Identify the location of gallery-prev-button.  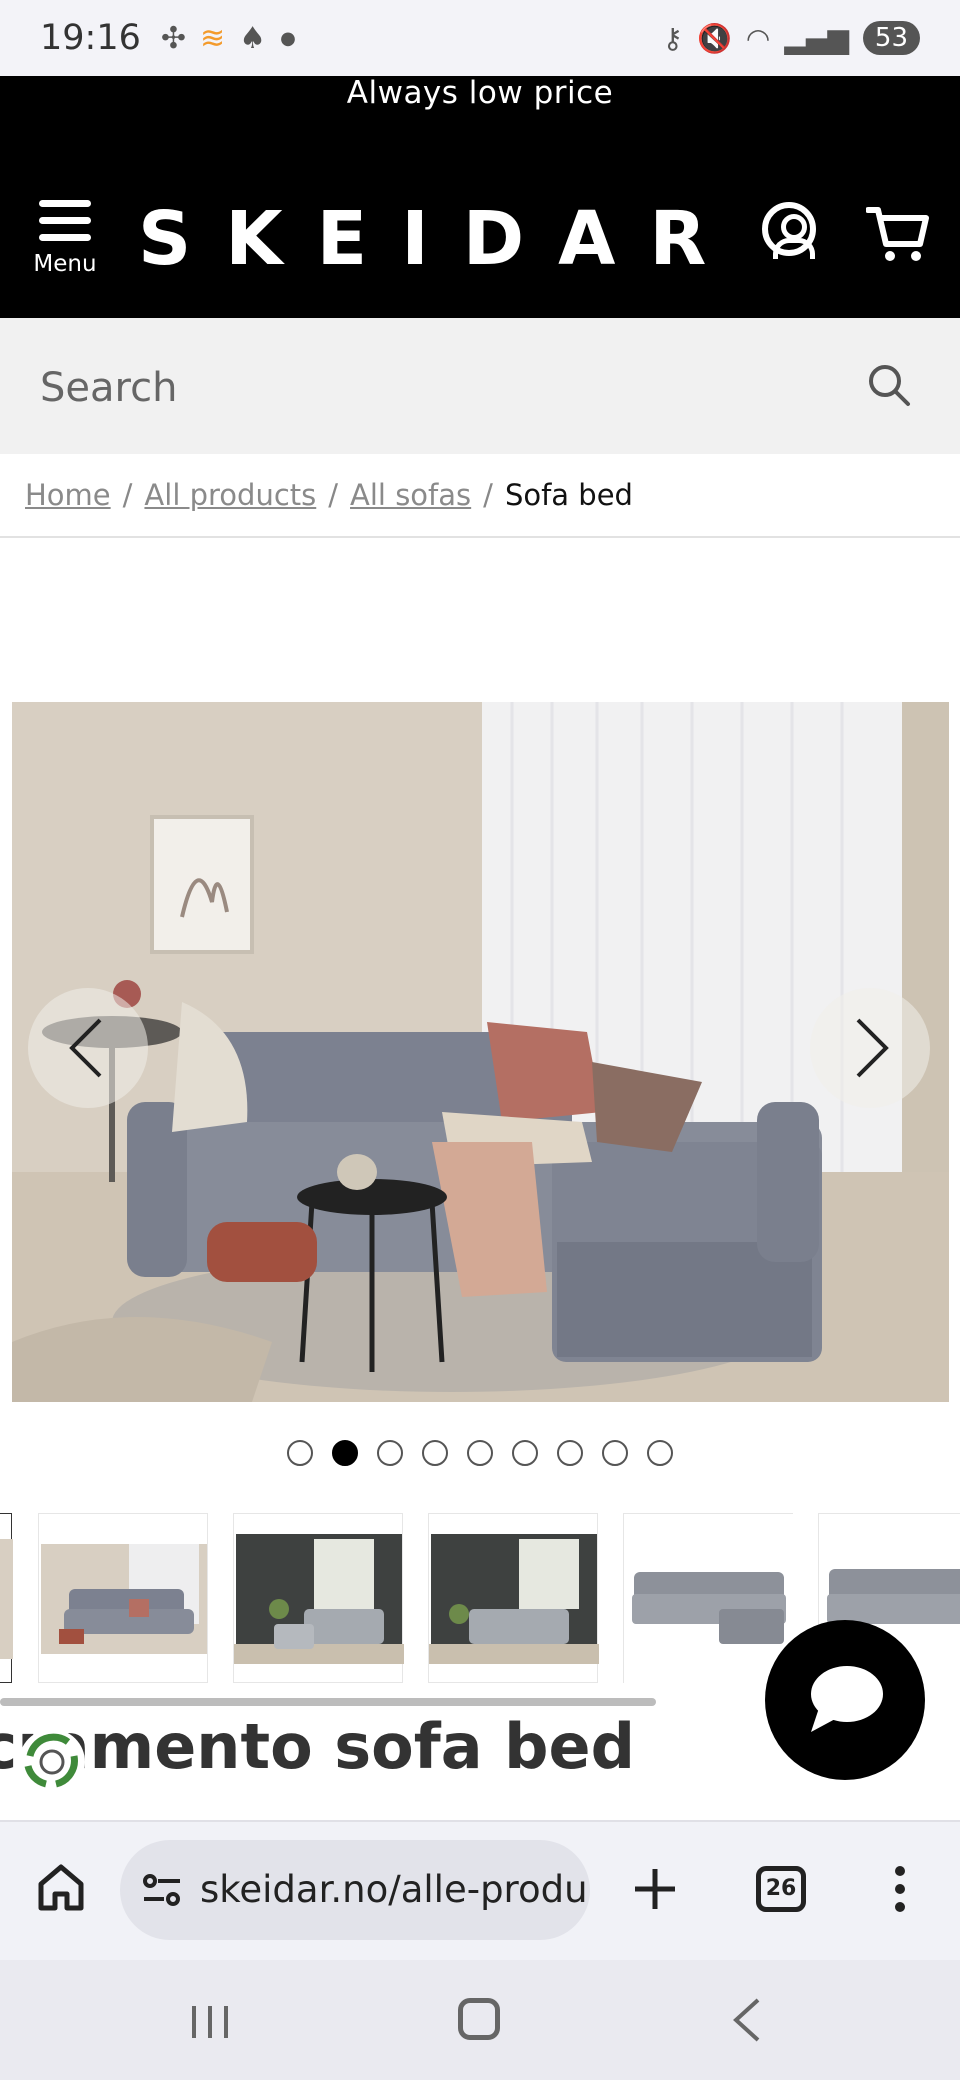
(88, 1048).